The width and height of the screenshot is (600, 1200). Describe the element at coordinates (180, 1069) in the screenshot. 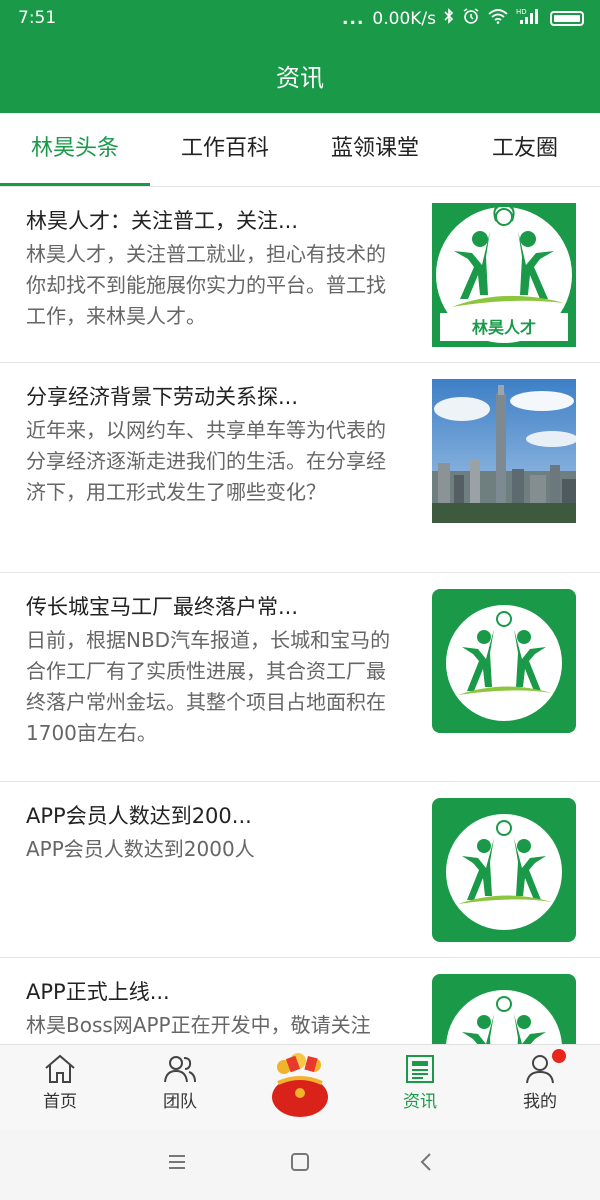

I see `team-icon` at that location.